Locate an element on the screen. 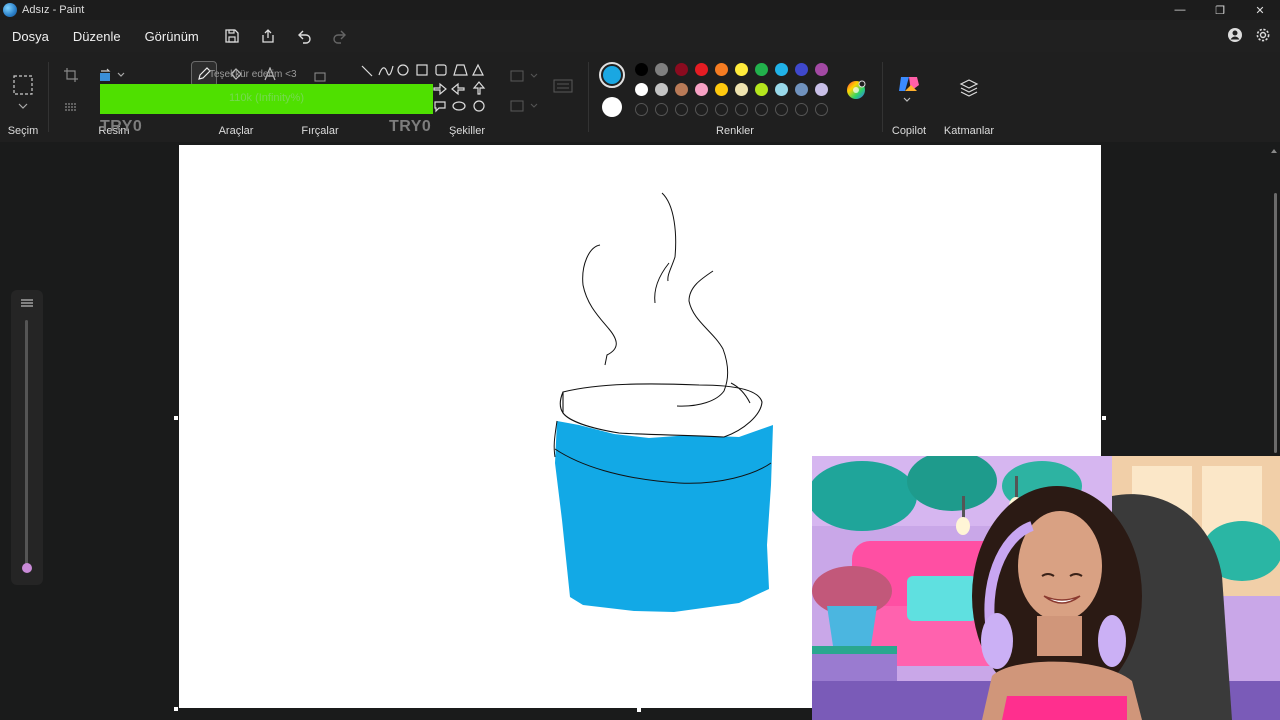 This screenshot has width=1280, height=720. streamer-webcam-overlay is located at coordinates (1046, 588).